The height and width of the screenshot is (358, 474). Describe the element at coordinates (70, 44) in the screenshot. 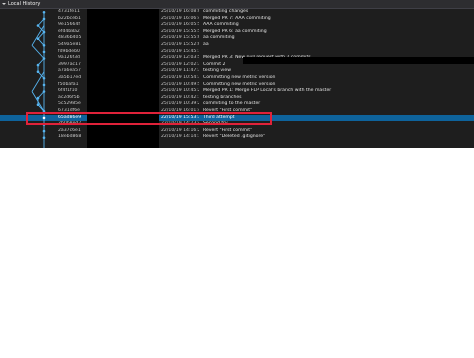

I see `commit-hash: 549a5e81` at that location.